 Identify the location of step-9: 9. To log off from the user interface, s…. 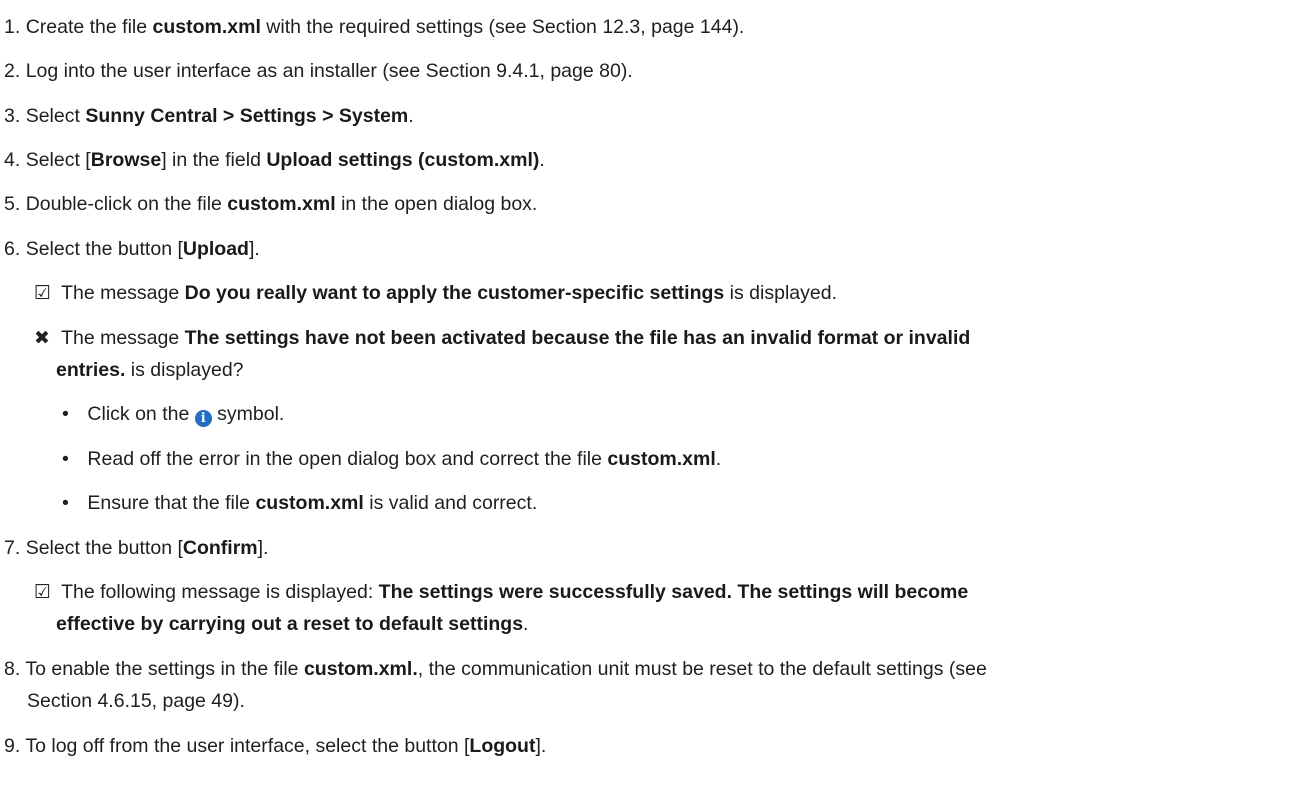
(275, 746).